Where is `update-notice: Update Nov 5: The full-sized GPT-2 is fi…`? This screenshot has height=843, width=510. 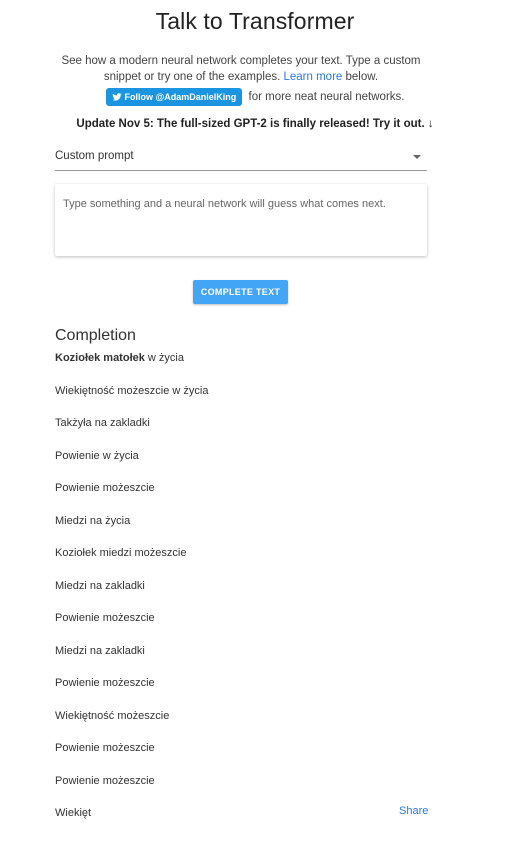
update-notice: Update Nov 5: The full-sized GPT-2 is fi… is located at coordinates (255, 124).